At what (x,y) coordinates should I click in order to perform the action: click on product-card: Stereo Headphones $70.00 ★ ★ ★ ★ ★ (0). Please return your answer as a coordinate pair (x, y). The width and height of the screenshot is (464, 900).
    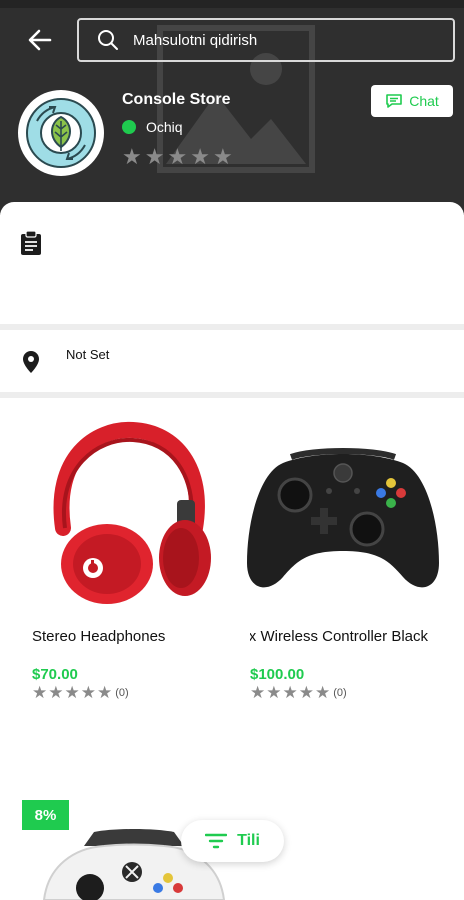
    Looking at the image, I should click on (124, 560).